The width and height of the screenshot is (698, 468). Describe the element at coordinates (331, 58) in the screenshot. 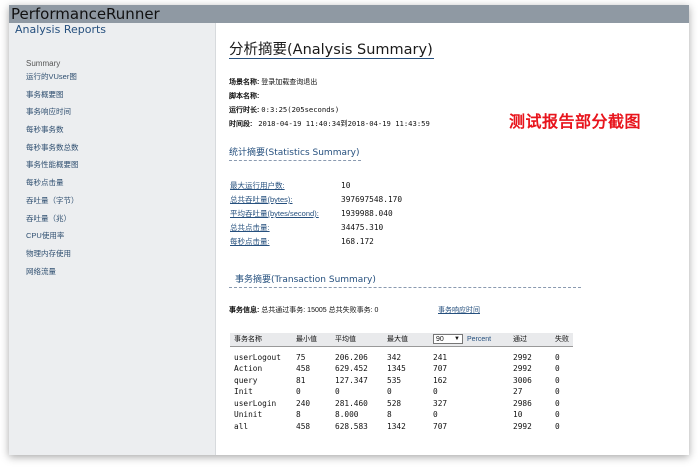

I see `title-underline` at that location.